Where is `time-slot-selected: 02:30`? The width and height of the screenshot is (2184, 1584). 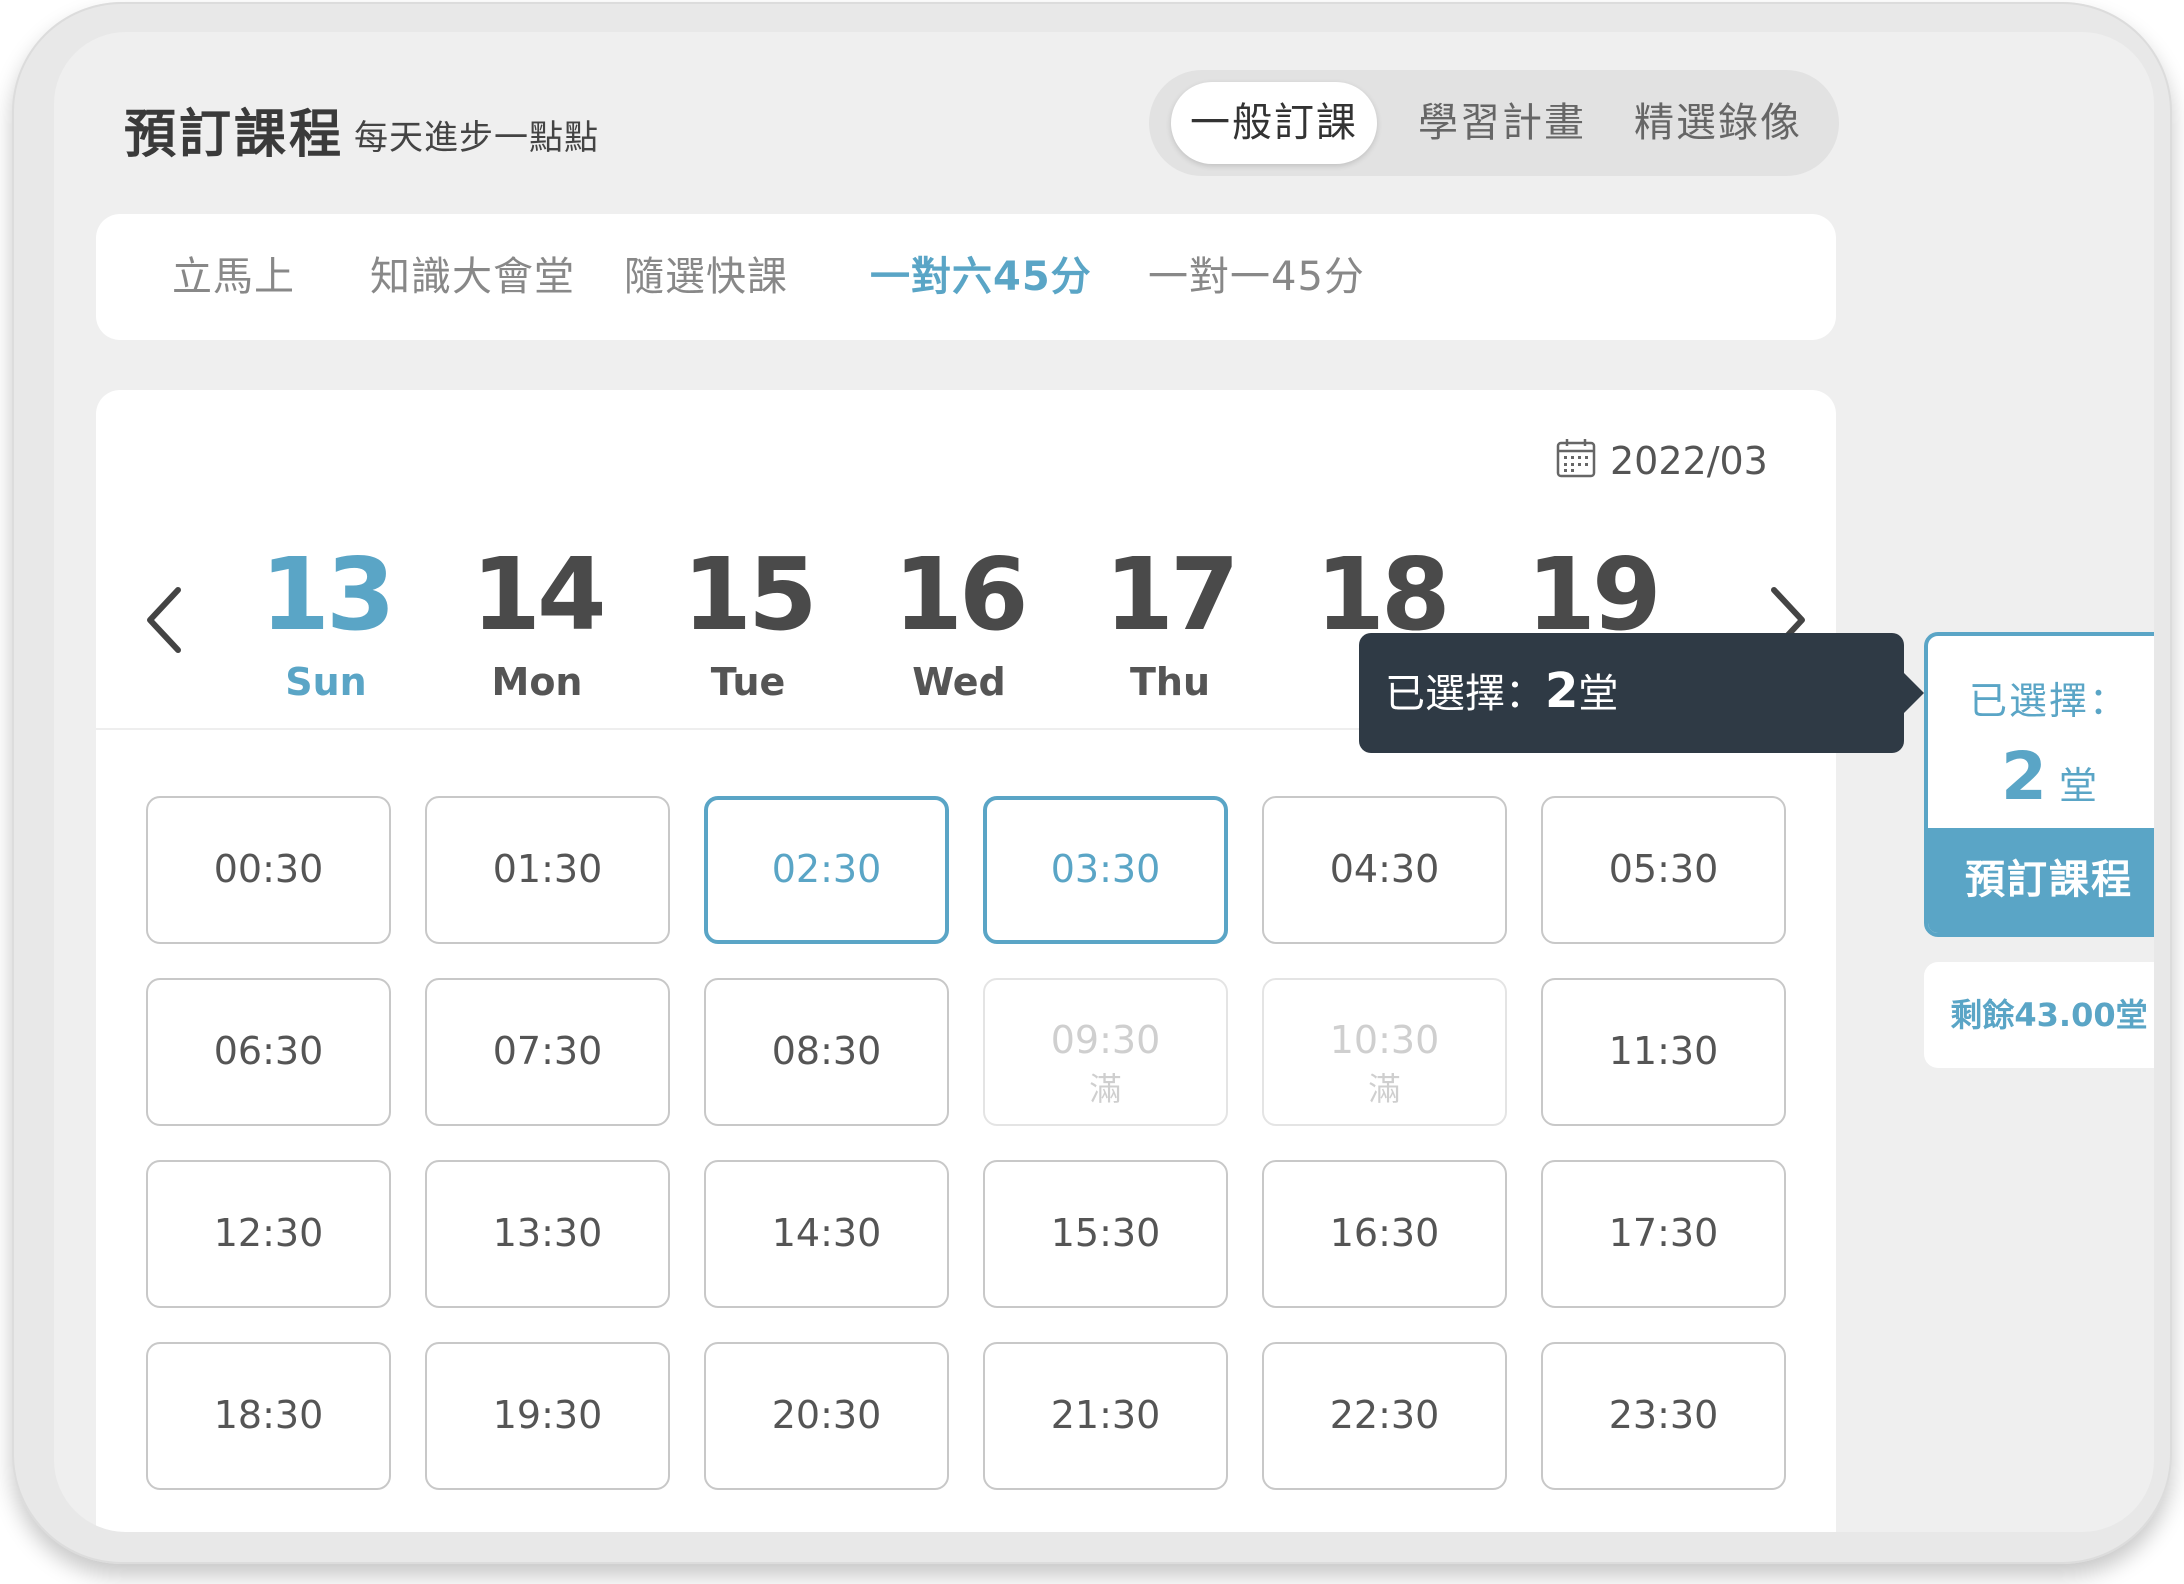 time-slot-selected: 02:30 is located at coordinates (826, 870).